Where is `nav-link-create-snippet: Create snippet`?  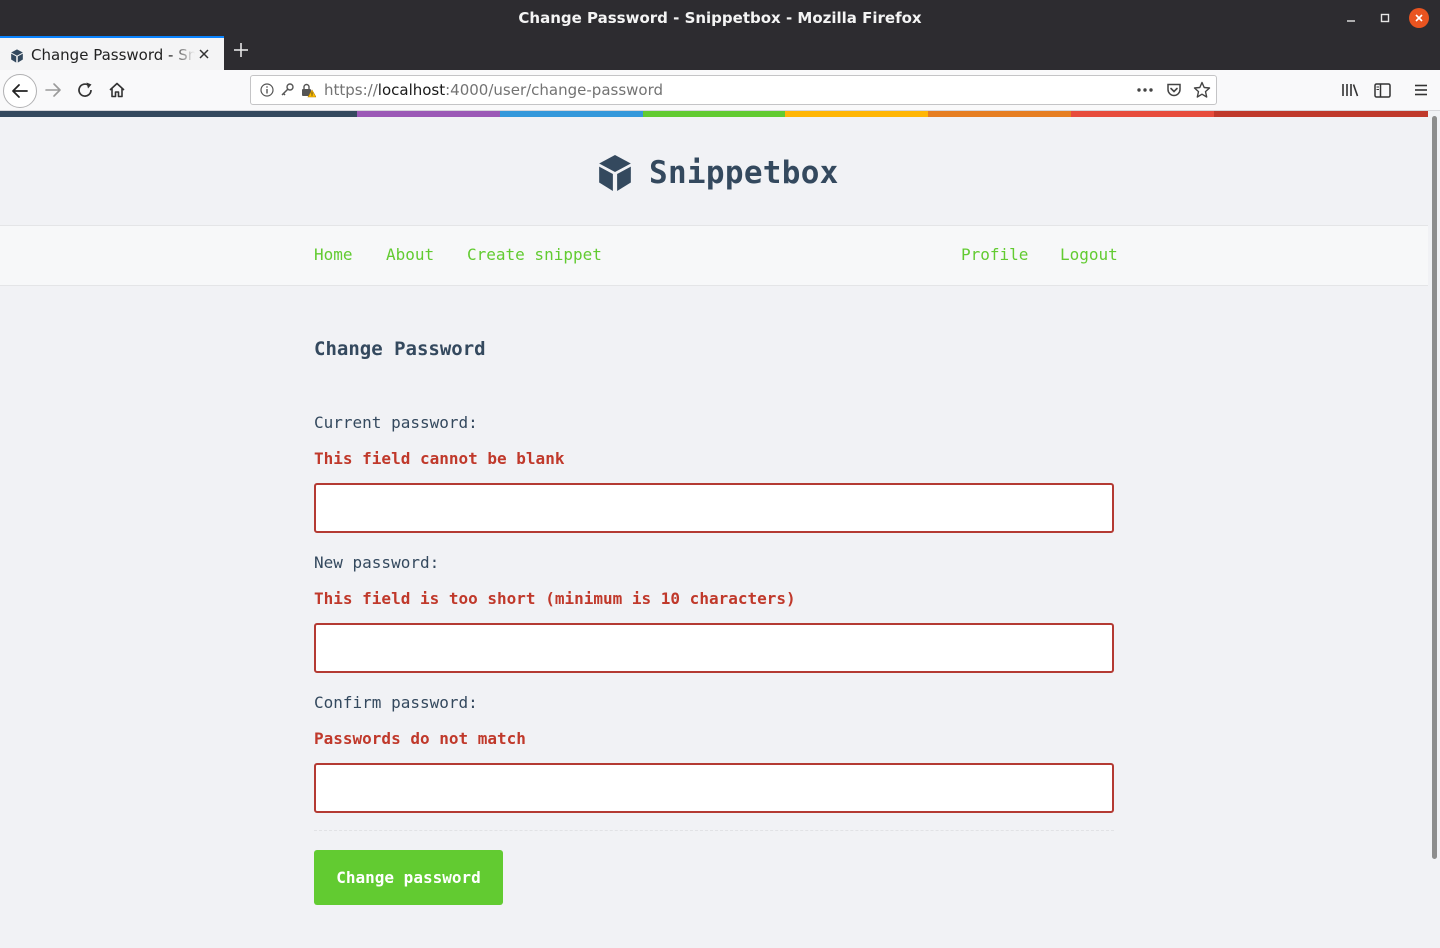 nav-link-create-snippet: Create snippet is located at coordinates (534, 254).